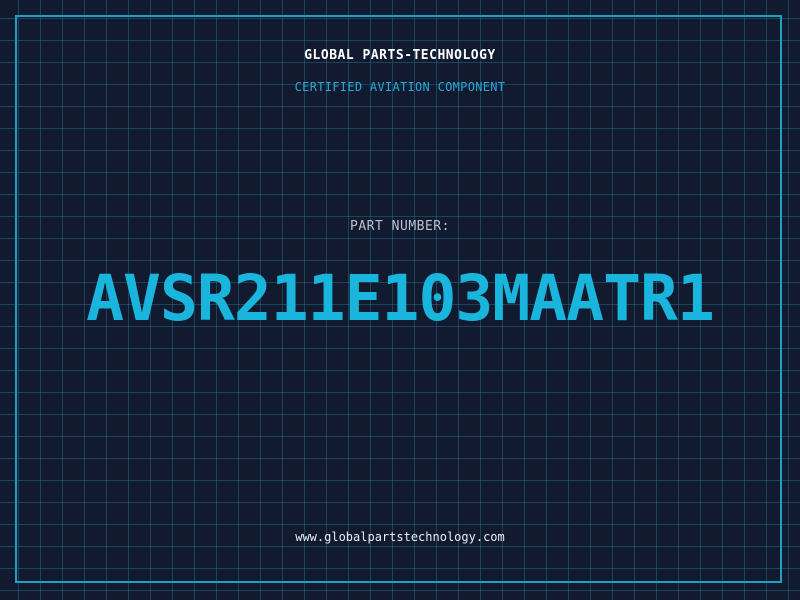 Image resolution: width=800 pixels, height=600 pixels. I want to click on part-number-label: PART NUMBER:, so click(400, 226).